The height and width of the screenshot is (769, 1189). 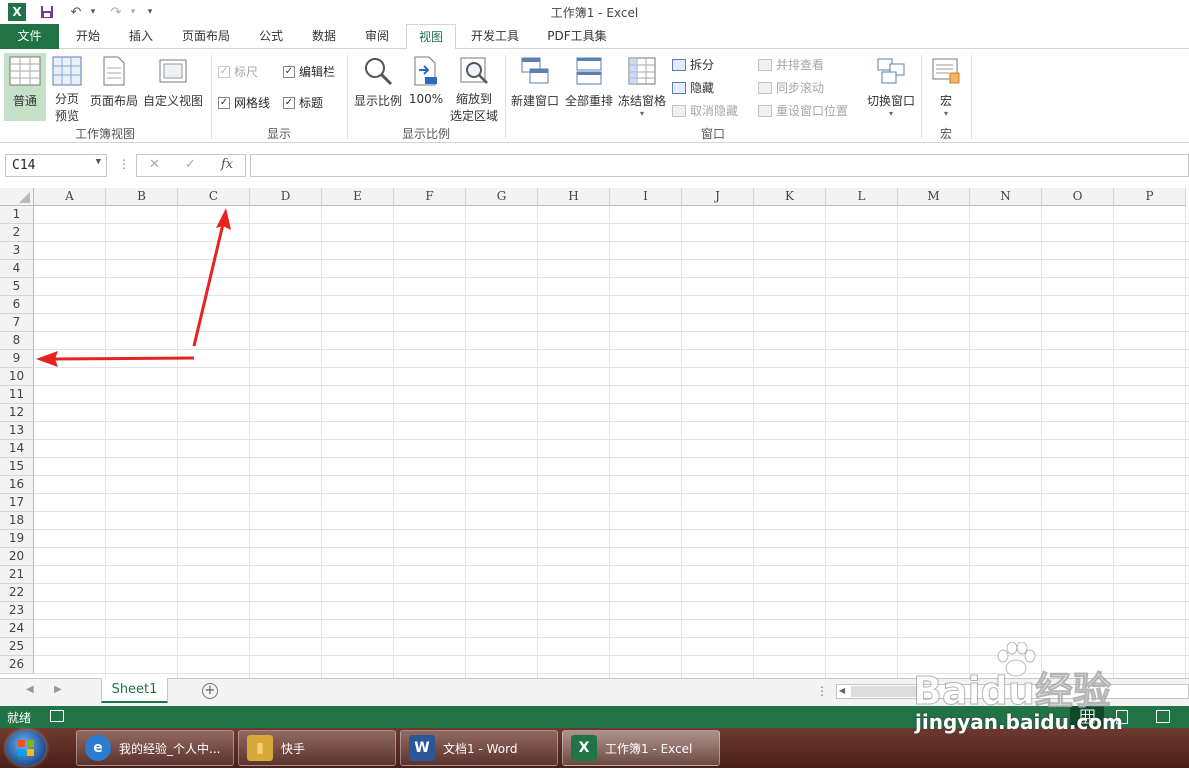 I want to click on column-header: F, so click(x=430, y=197).